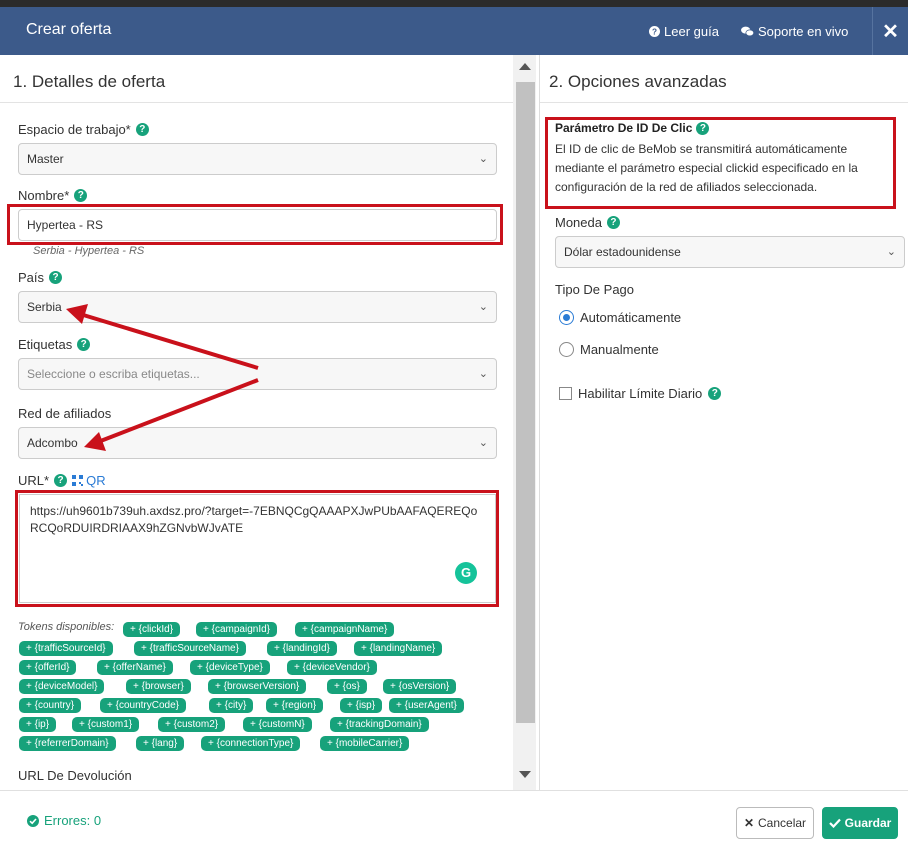 The height and width of the screenshot is (845, 908). I want to click on offer-details-title: 1. Detalles de oferta, so click(89, 81).